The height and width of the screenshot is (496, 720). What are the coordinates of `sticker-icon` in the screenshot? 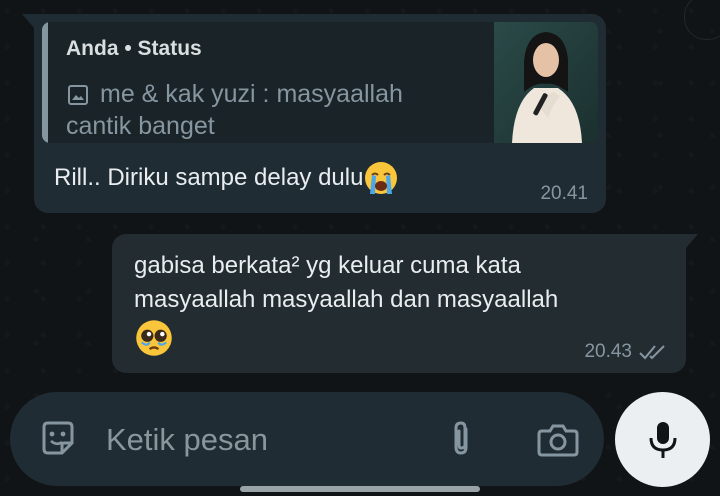 It's located at (58, 439).